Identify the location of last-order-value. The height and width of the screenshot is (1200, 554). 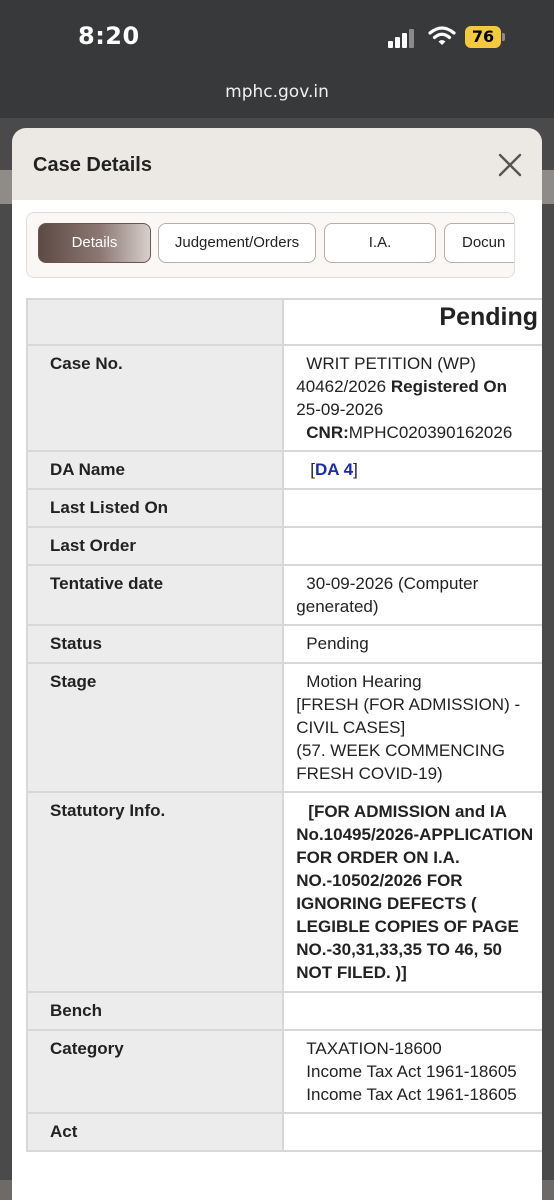
(412, 546).